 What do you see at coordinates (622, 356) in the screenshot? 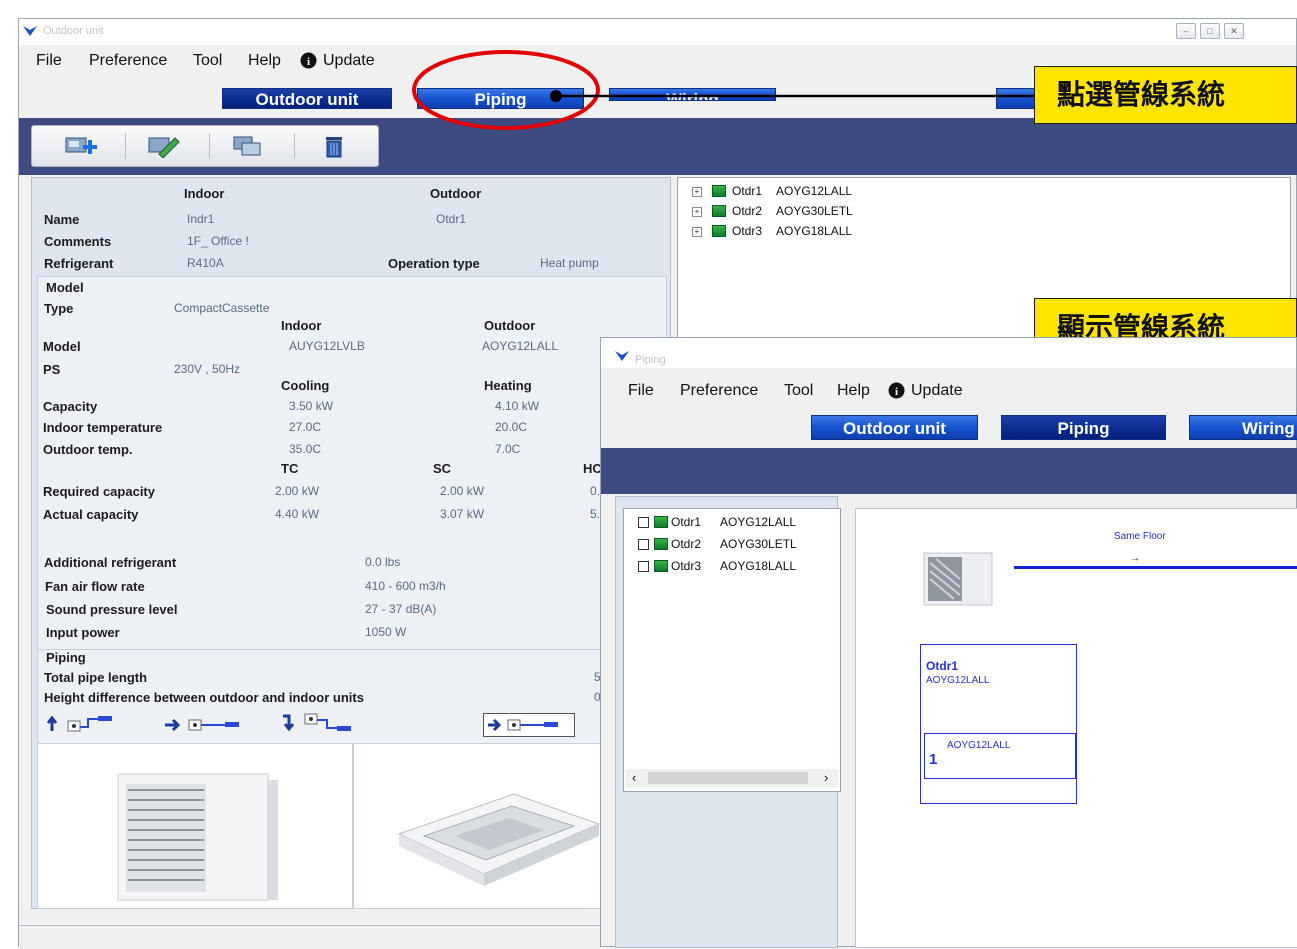
I see `app-logo-icon` at bounding box center [622, 356].